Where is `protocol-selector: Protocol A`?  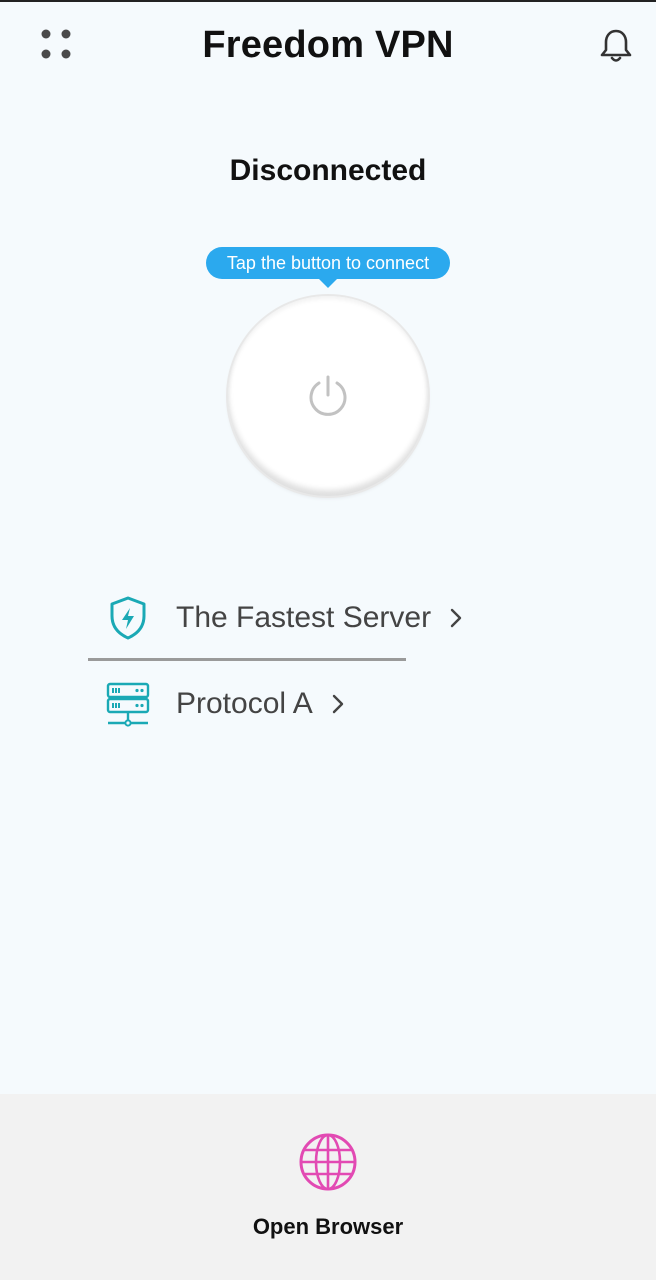 protocol-selector: Protocol A is located at coordinates (235, 704).